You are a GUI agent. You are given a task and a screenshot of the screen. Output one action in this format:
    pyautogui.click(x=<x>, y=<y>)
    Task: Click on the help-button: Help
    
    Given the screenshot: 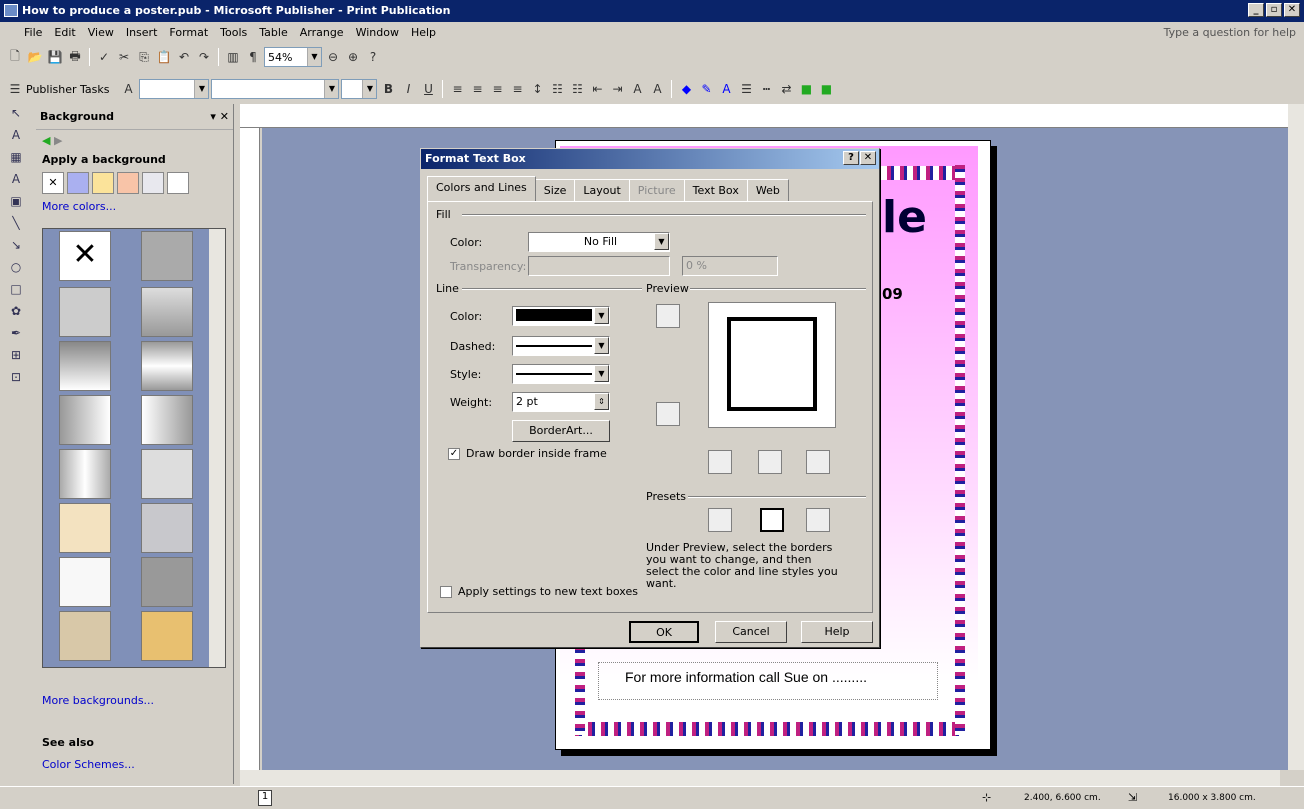 What is the action you would take?
    pyautogui.click(x=837, y=632)
    